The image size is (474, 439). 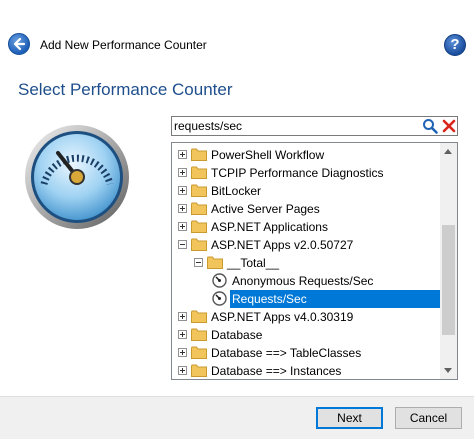 What do you see at coordinates (265, 209) in the screenshot?
I see `tree-item-label: Active Server Pages` at bounding box center [265, 209].